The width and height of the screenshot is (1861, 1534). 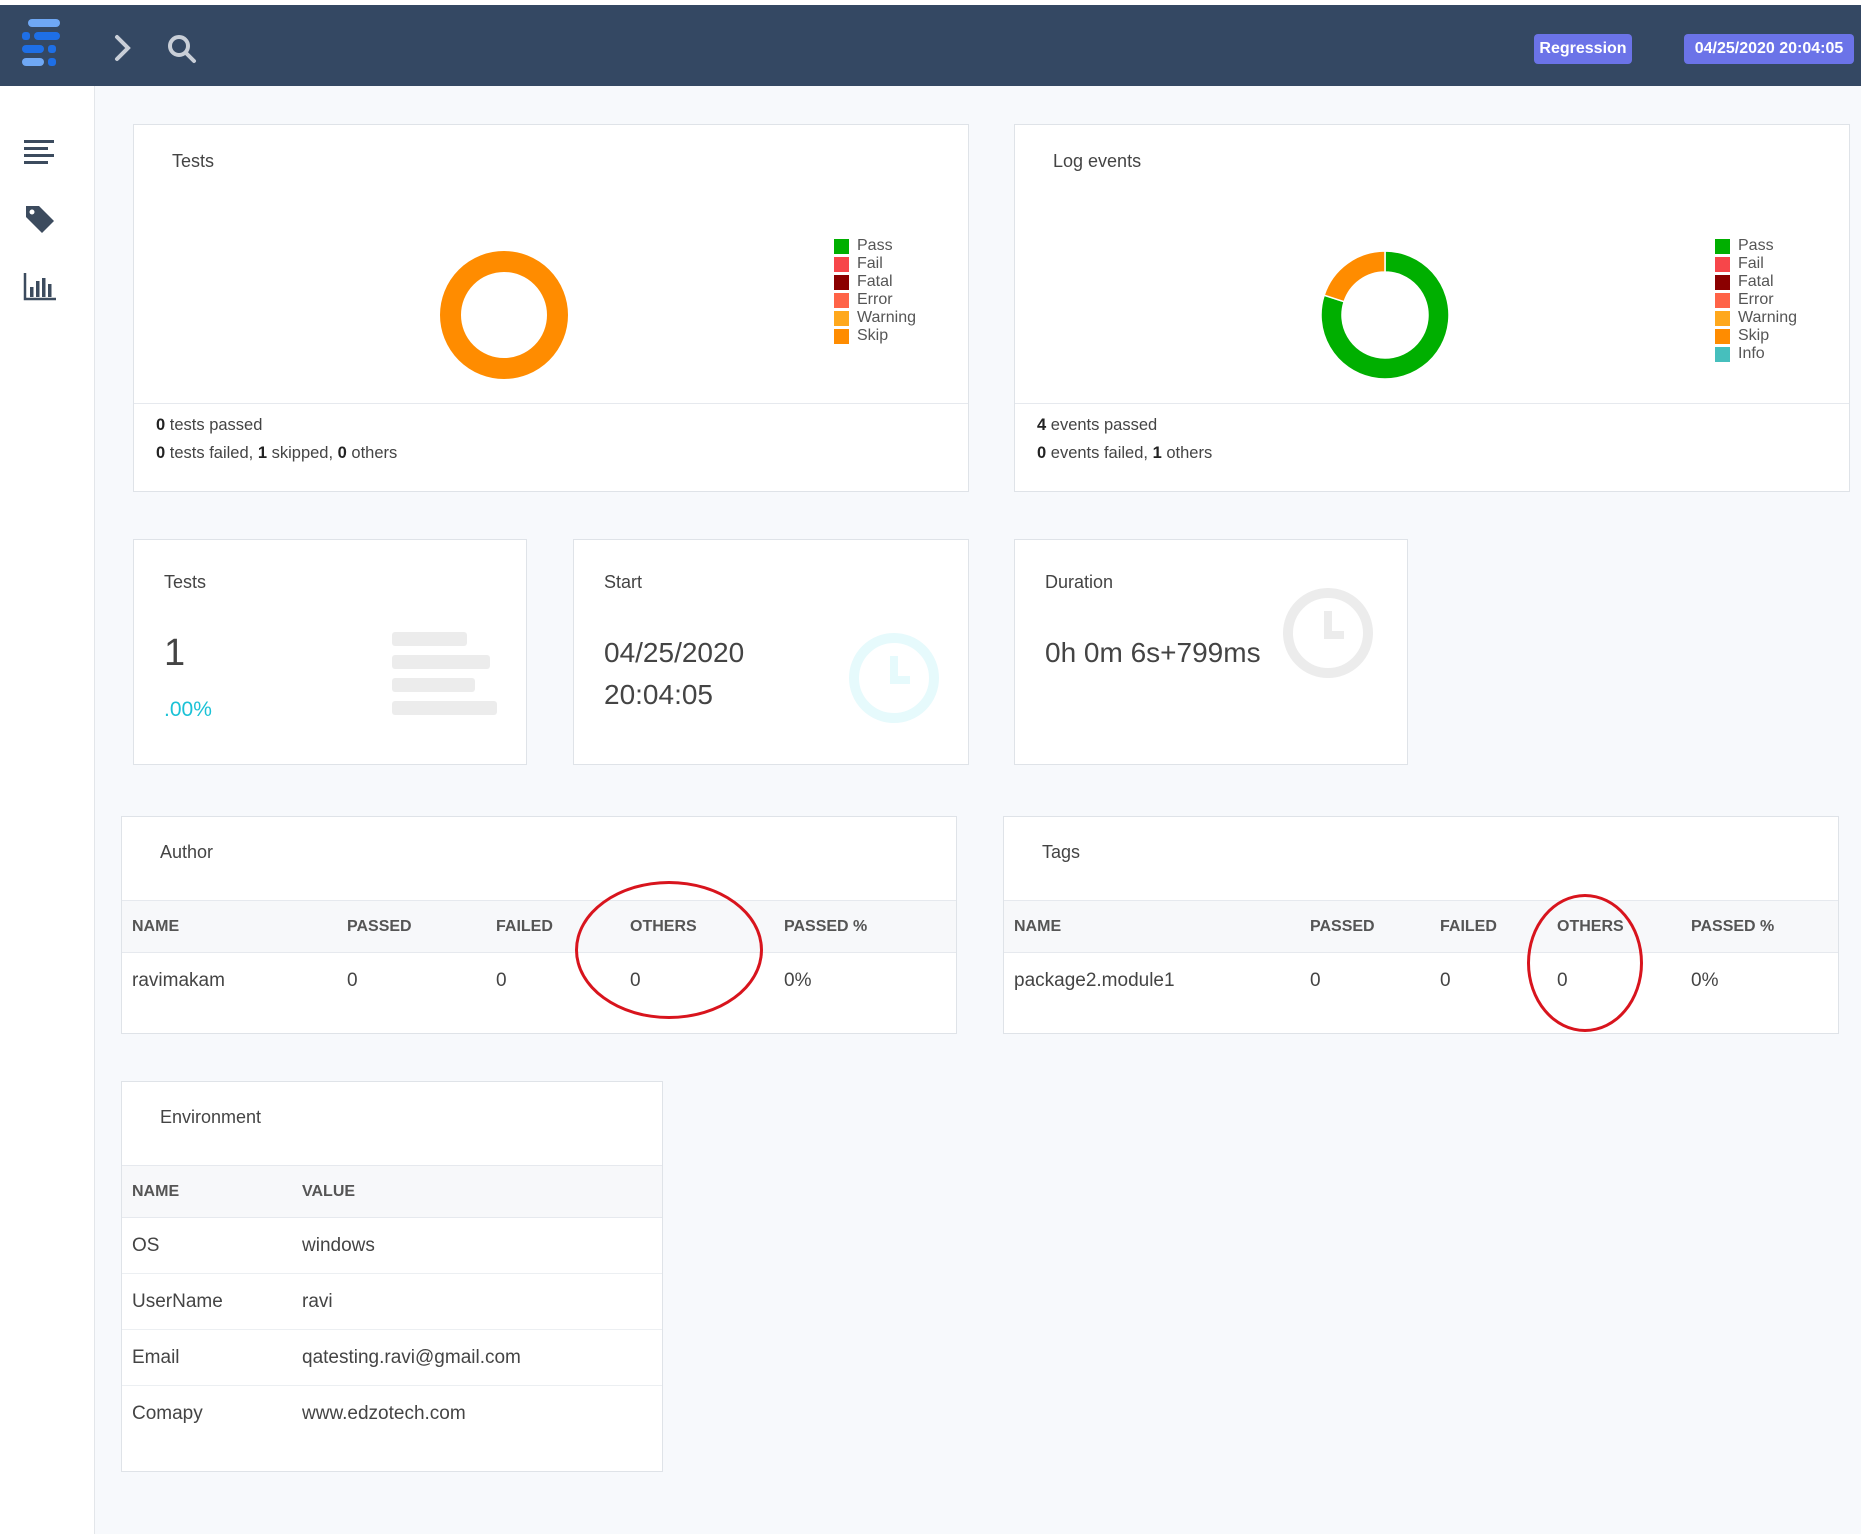 What do you see at coordinates (43, 45) in the screenshot?
I see `extent-logo` at bounding box center [43, 45].